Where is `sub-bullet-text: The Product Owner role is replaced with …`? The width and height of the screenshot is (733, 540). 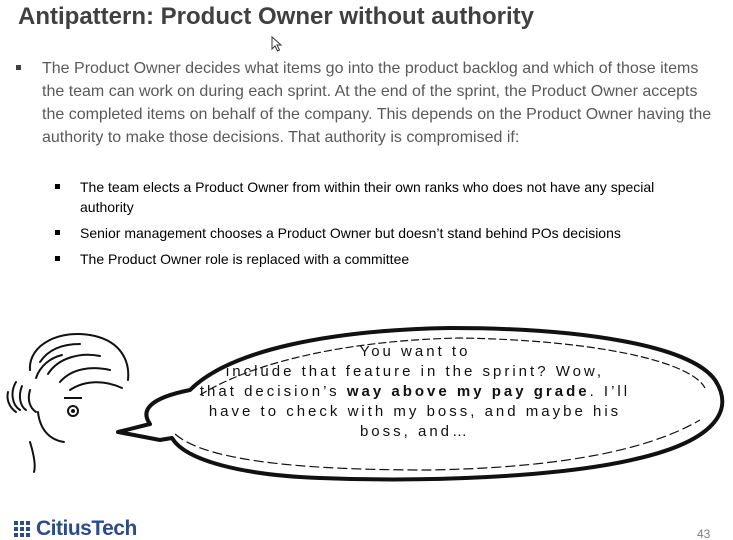 sub-bullet-text: The Product Owner role is replaced with … is located at coordinates (245, 259).